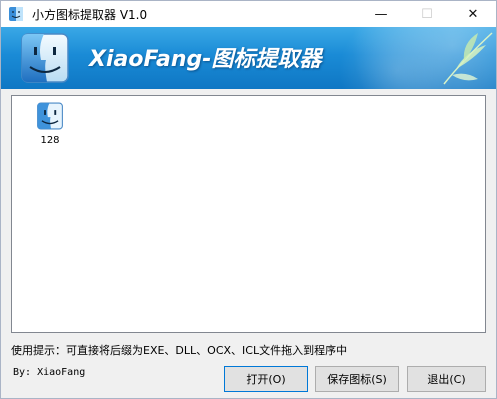 The width and height of the screenshot is (497, 399). I want to click on window-controls: — ☐ ✕, so click(427, 14).